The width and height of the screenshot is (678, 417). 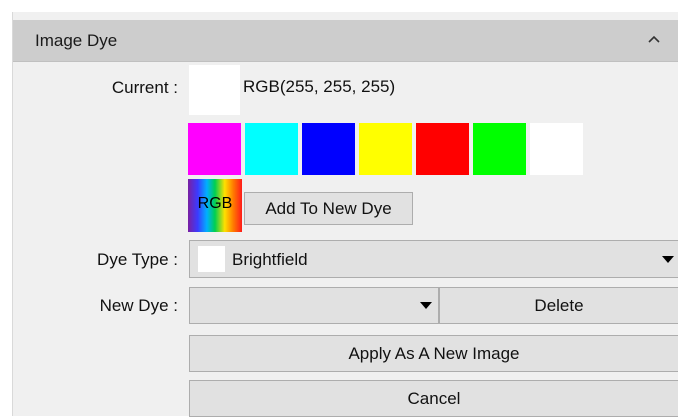 I want to click on palette-swatch-cyan, so click(x=271, y=149).